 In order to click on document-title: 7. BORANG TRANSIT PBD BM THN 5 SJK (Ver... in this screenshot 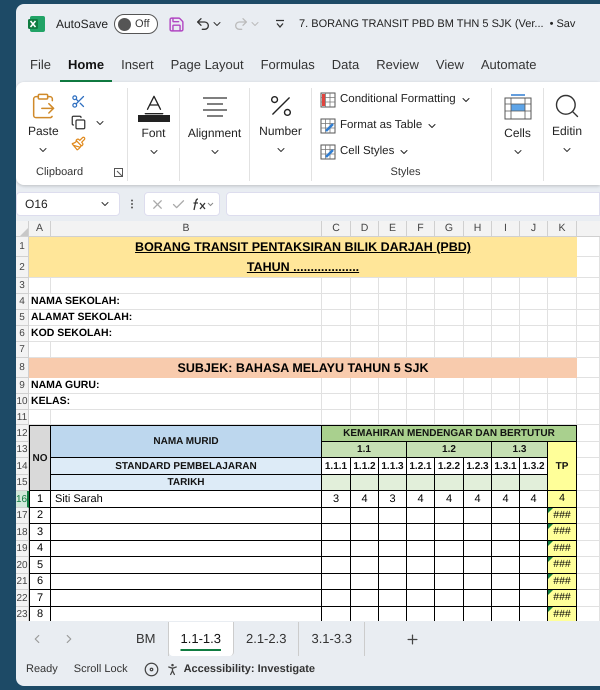, I will do `click(421, 24)`.